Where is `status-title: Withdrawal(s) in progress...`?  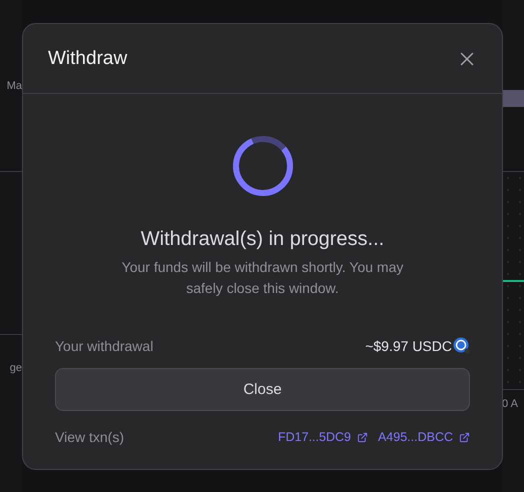
status-title: Withdrawal(s) in progress... is located at coordinates (262, 239).